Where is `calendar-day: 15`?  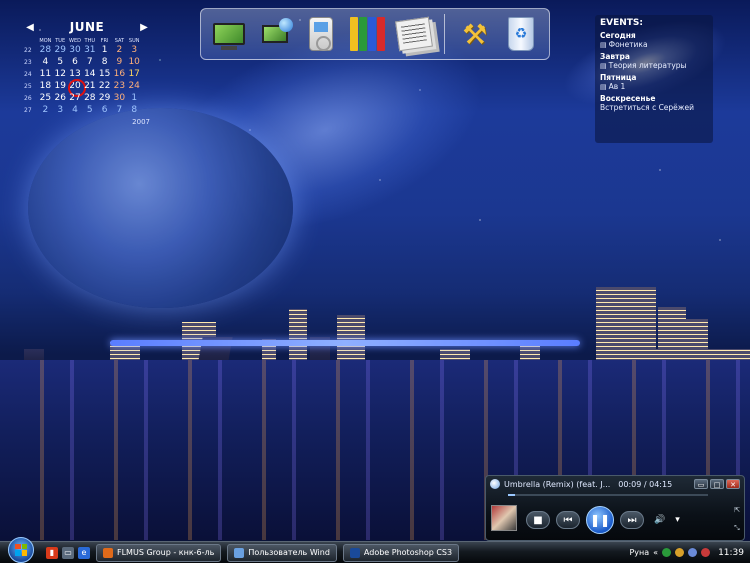
calendar-day: 15 is located at coordinates (104, 74).